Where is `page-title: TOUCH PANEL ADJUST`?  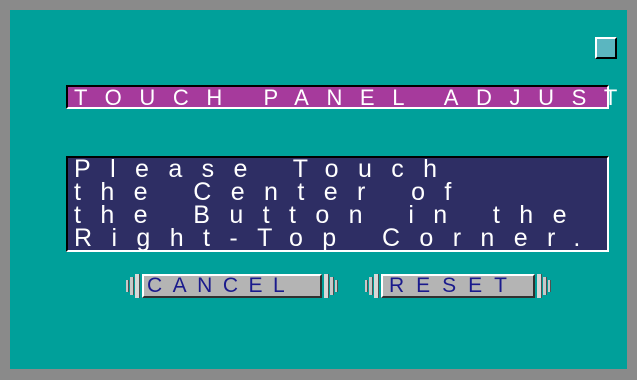
page-title: TOUCH PANEL ADJUST is located at coordinates (354, 97).